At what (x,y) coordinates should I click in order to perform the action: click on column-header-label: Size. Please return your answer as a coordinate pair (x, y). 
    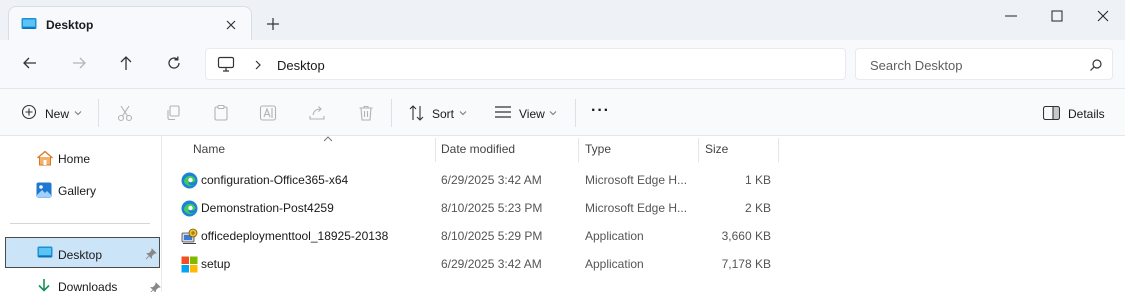
    Looking at the image, I should click on (717, 149).